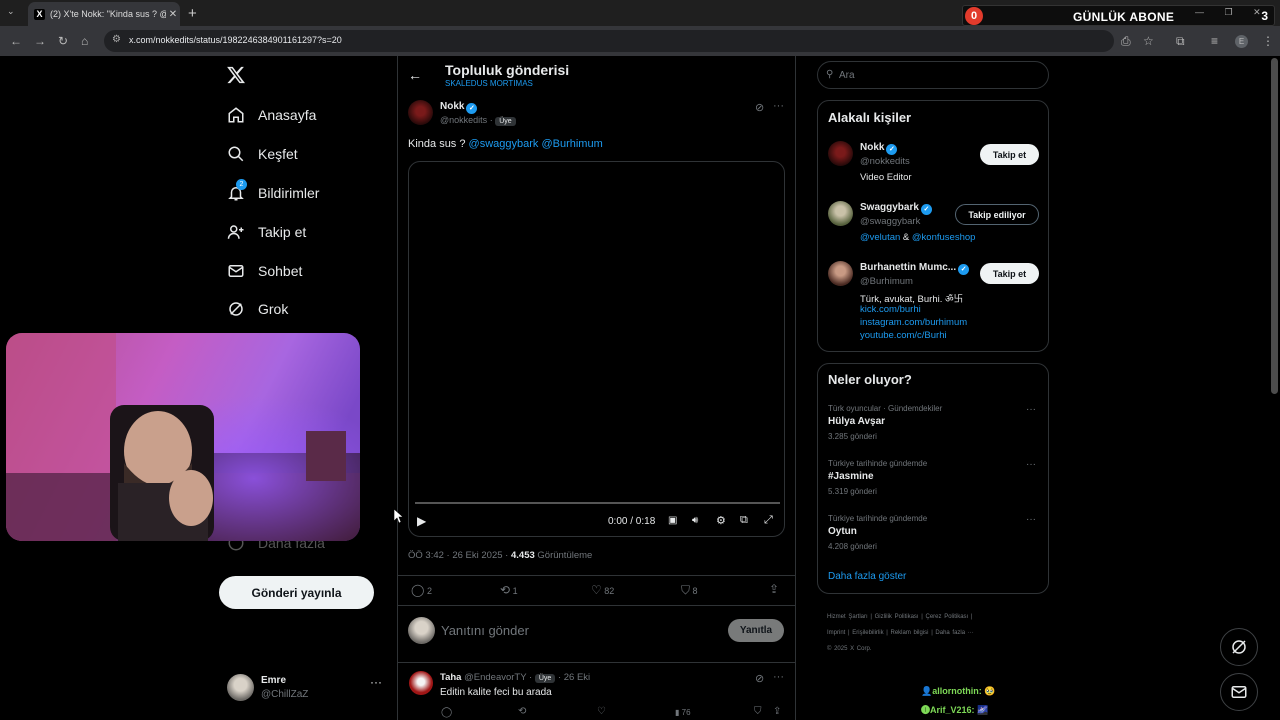 The height and width of the screenshot is (720, 1280). I want to click on reply-views: ▮ 76, so click(683, 712).